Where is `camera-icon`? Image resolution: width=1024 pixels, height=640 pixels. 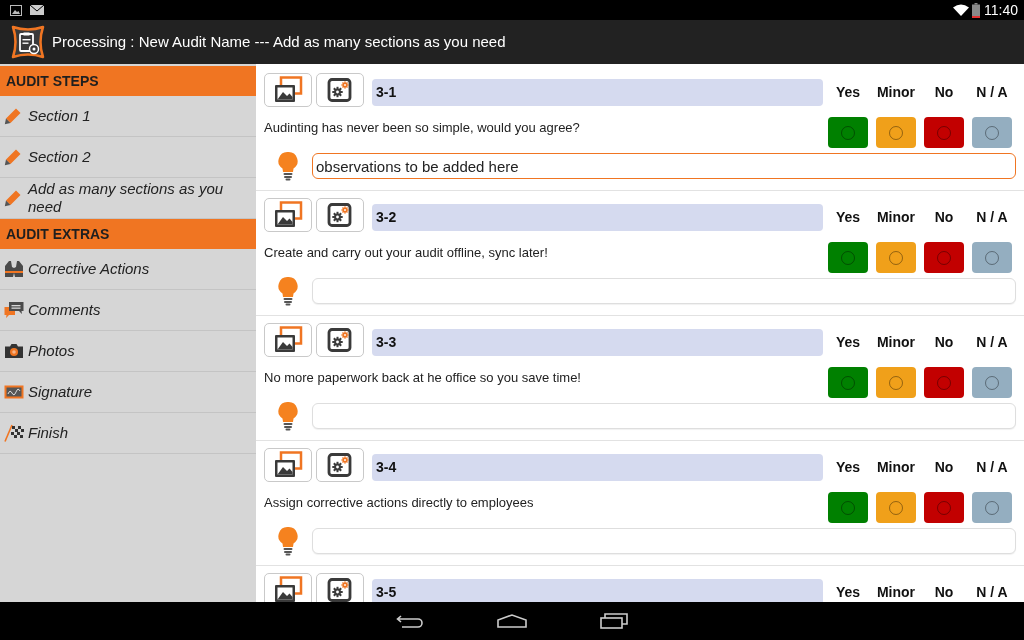 camera-icon is located at coordinates (14, 351).